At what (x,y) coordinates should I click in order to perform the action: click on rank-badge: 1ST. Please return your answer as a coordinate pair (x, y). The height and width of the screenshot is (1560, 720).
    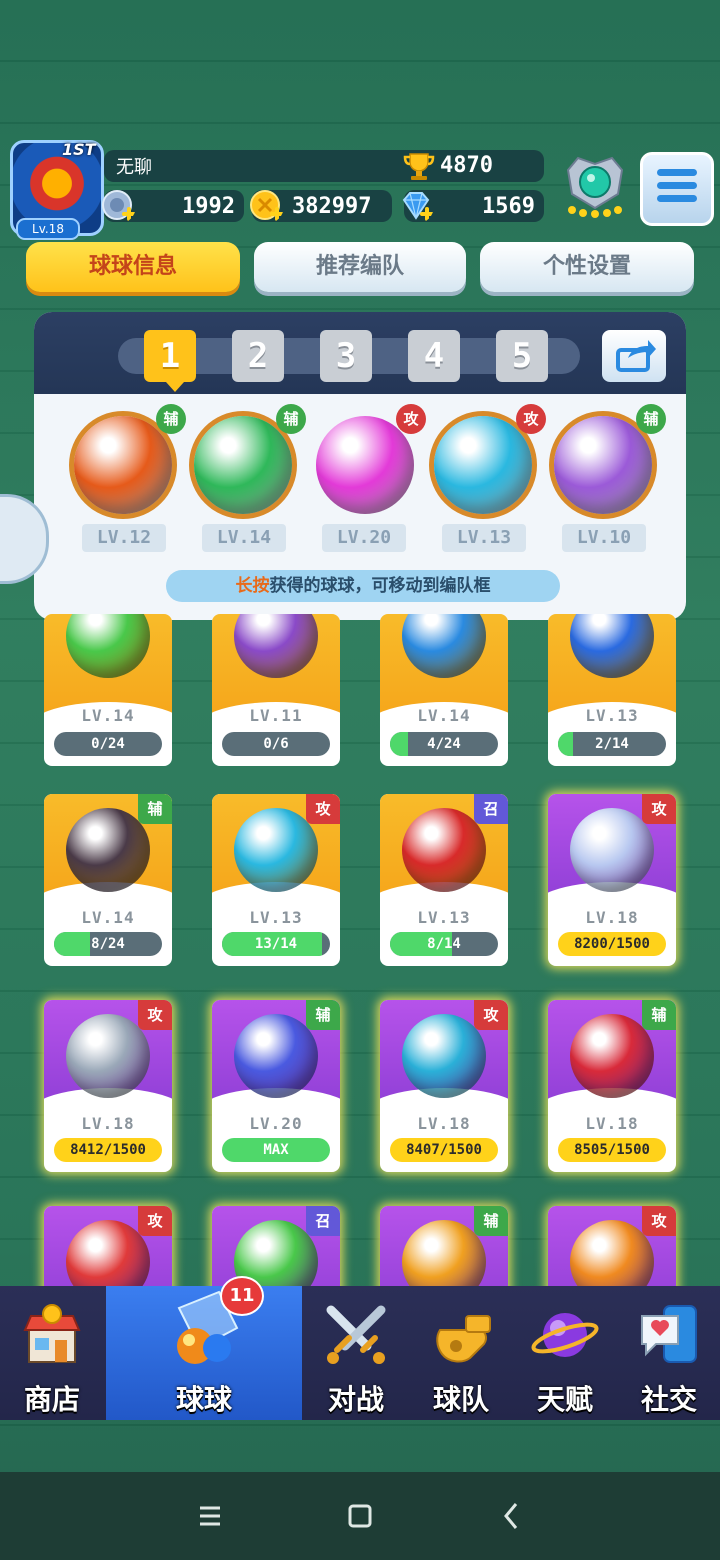
    Looking at the image, I should click on (79, 149).